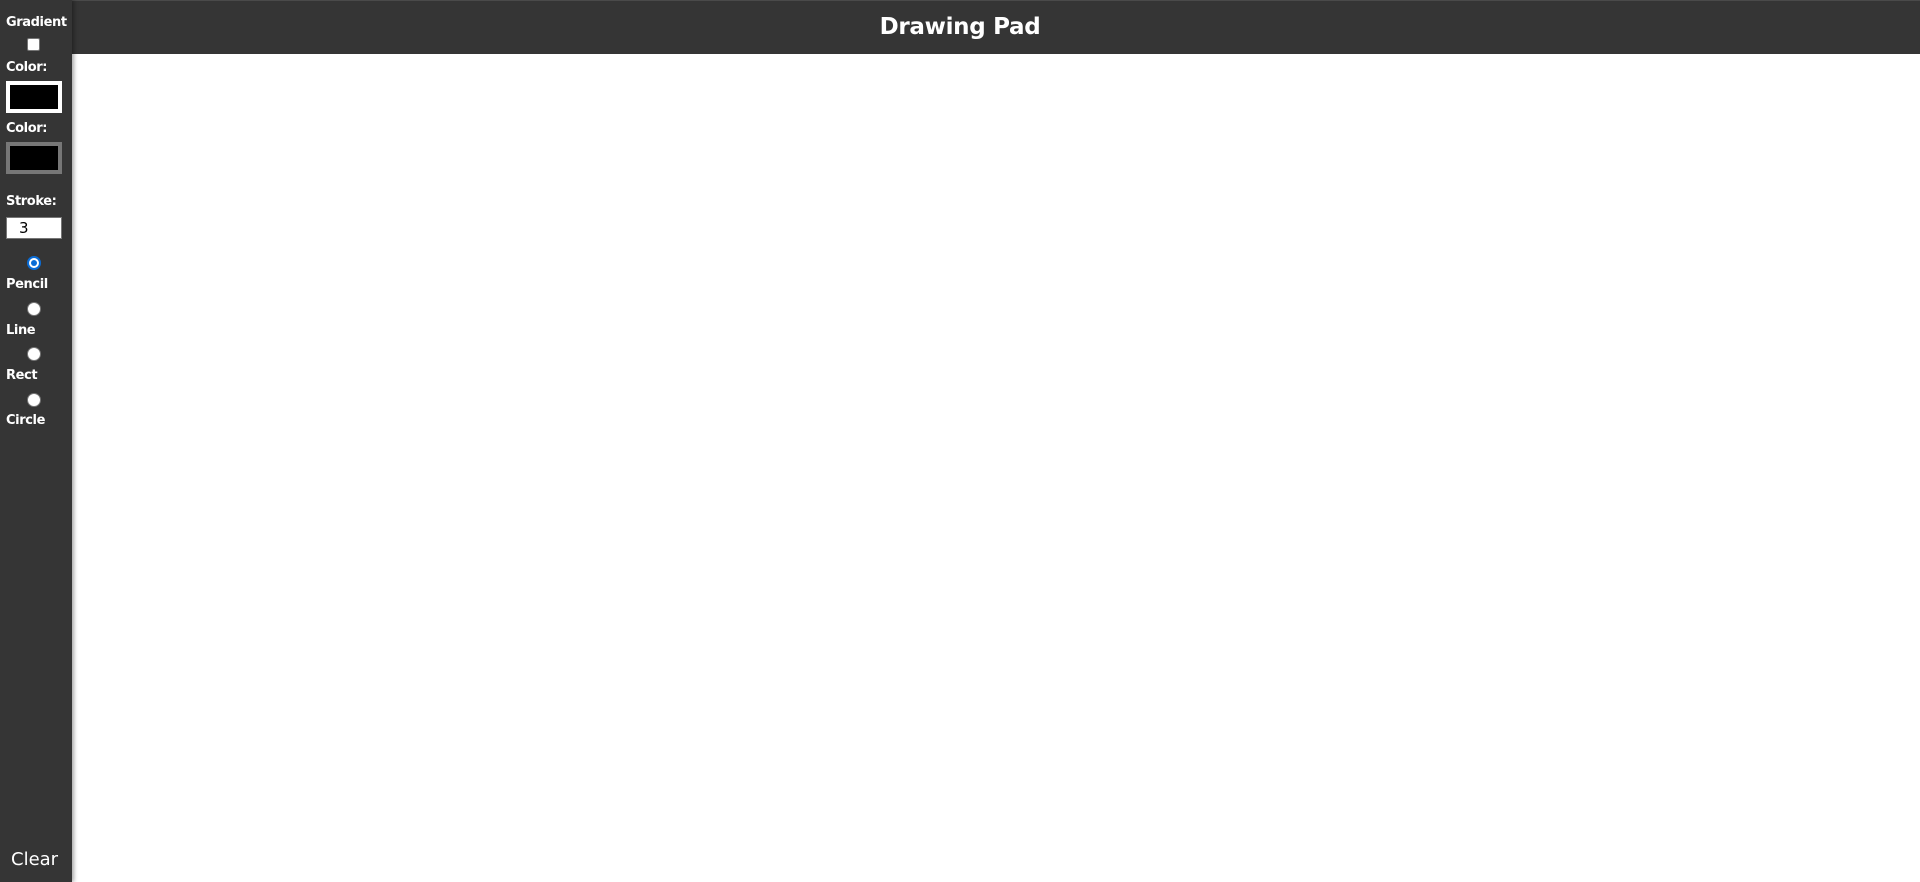 Image resolution: width=1920 pixels, height=882 pixels. I want to click on pencil-radio, so click(34, 263).